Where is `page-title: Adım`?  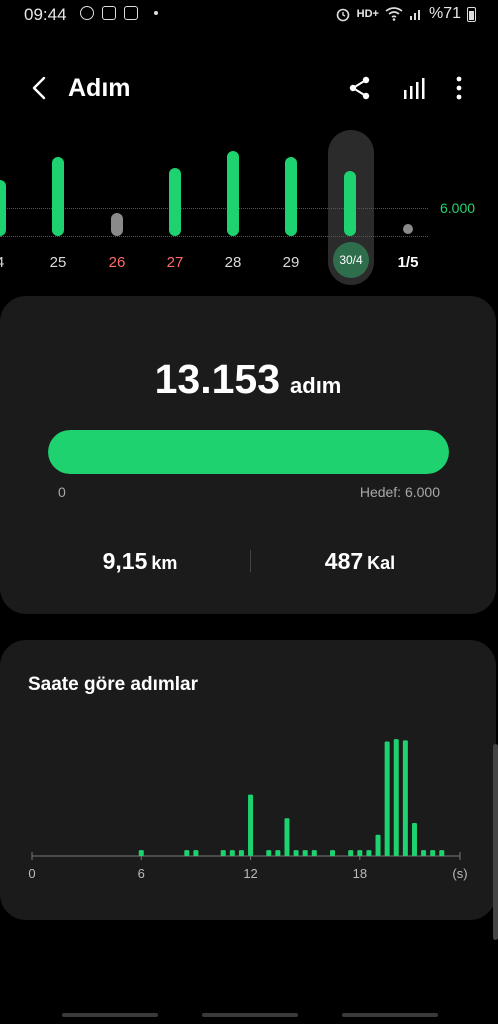
page-title: Adım is located at coordinates (99, 88).